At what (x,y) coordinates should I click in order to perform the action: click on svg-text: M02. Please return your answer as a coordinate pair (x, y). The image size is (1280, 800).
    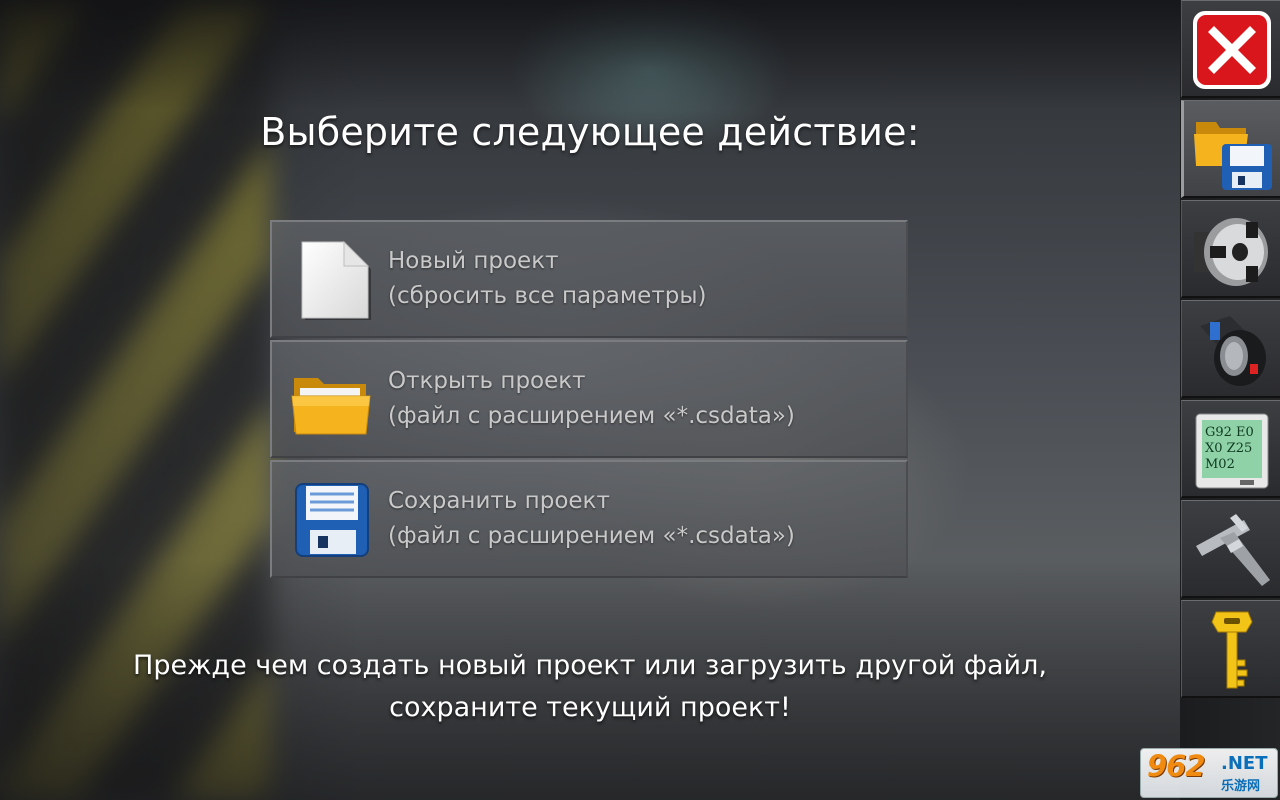
    Looking at the image, I should click on (1220, 464).